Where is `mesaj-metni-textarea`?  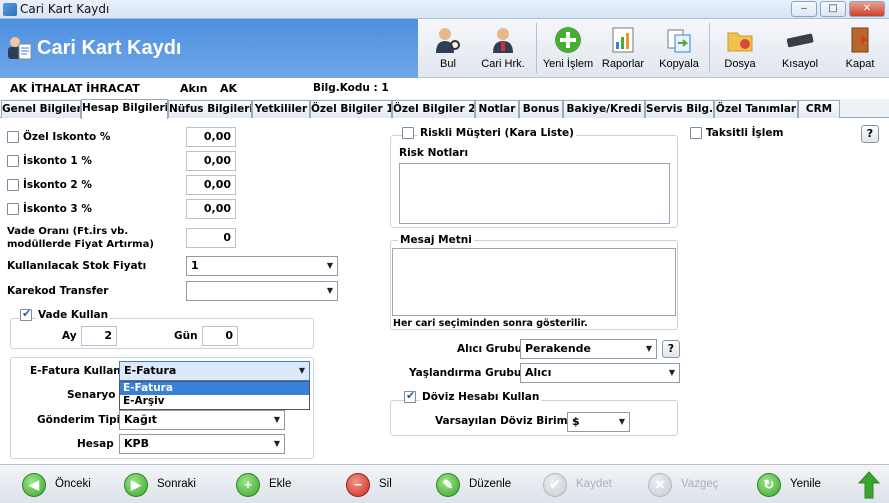
mesaj-metni-textarea is located at coordinates (534, 282).